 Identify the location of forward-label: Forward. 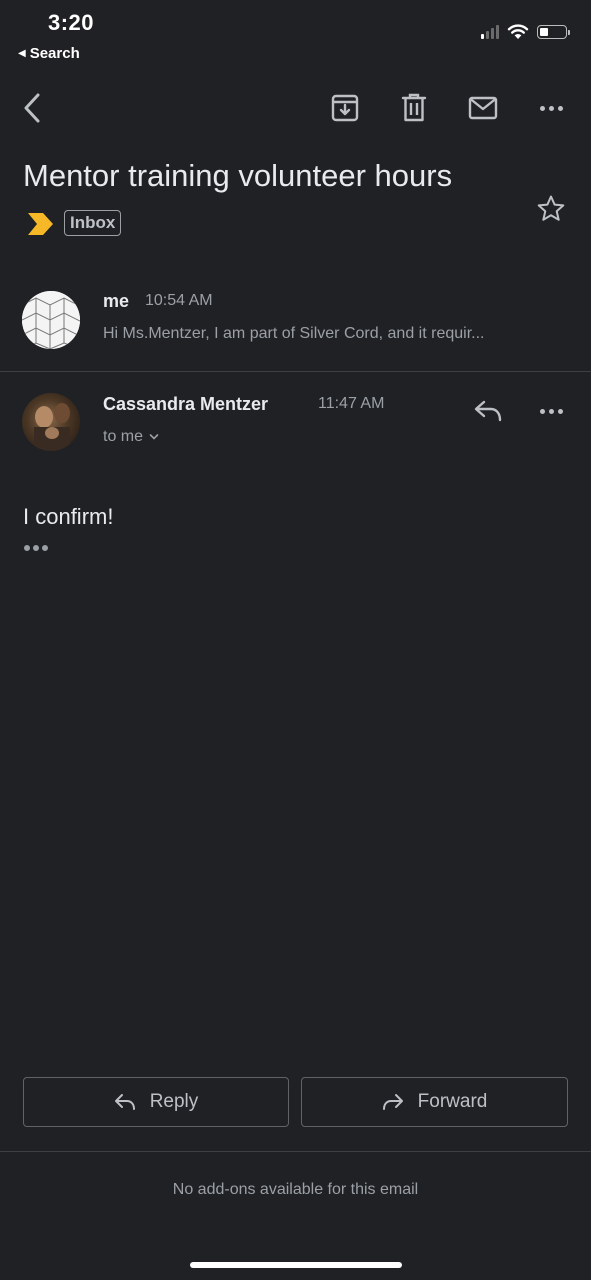
(452, 1101).